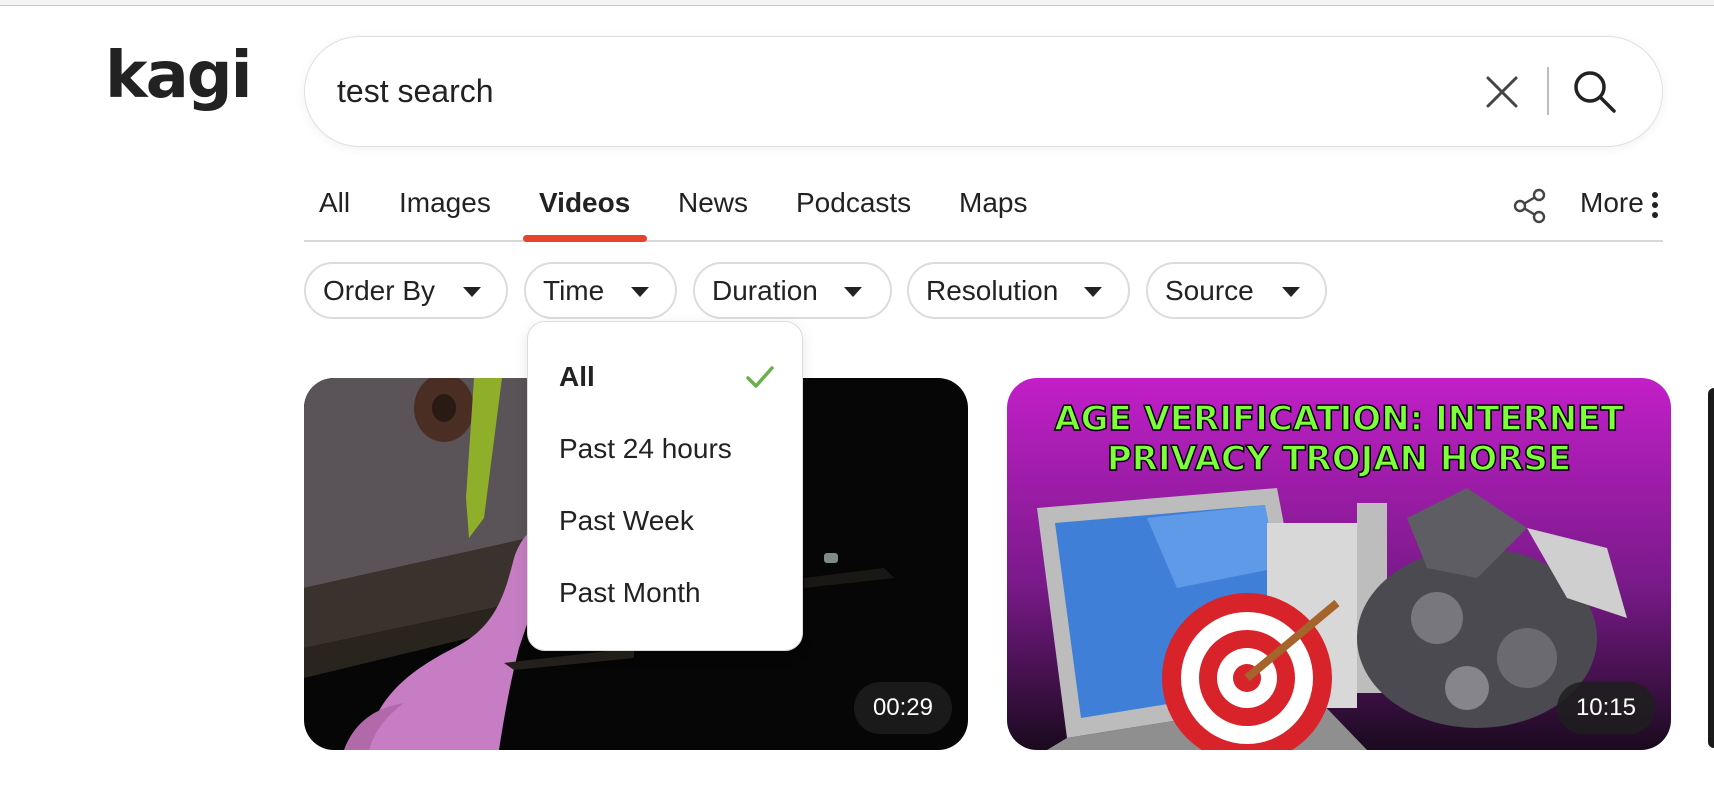 The height and width of the screenshot is (790, 1714). I want to click on vertical-dots-icon, so click(1654, 204).